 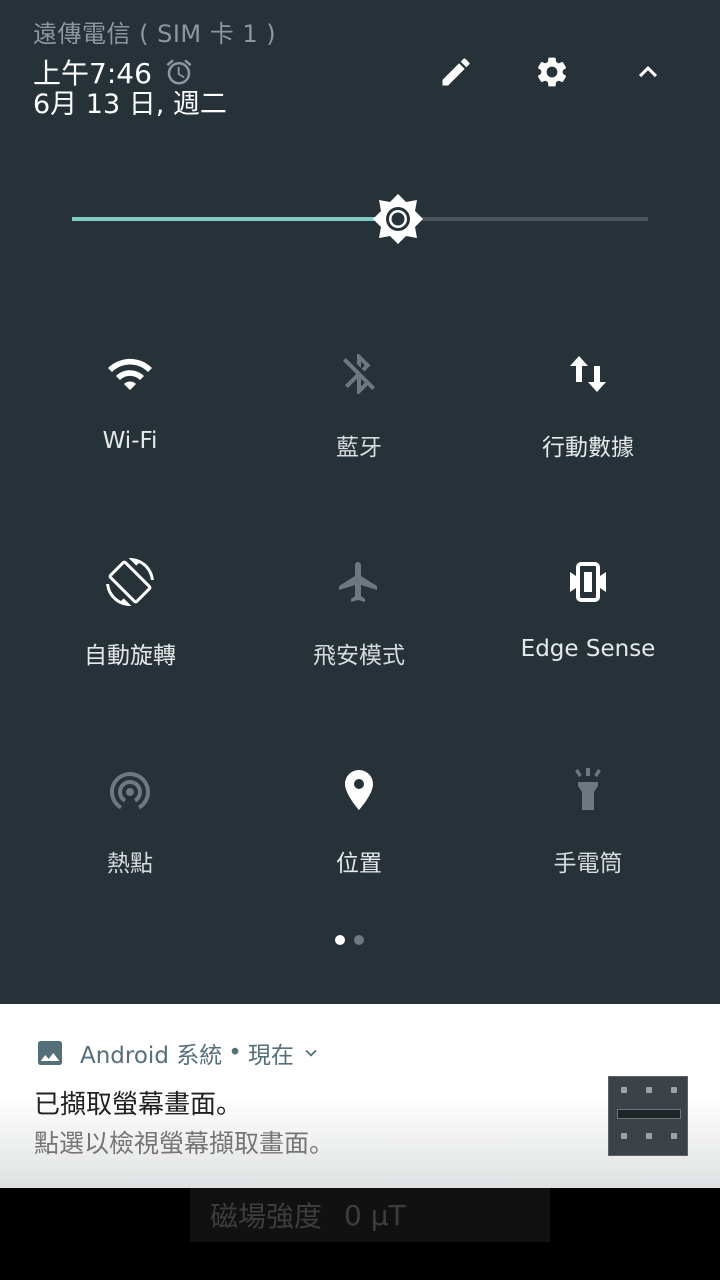 I want to click on tile-label: Edge Sense, so click(x=588, y=649).